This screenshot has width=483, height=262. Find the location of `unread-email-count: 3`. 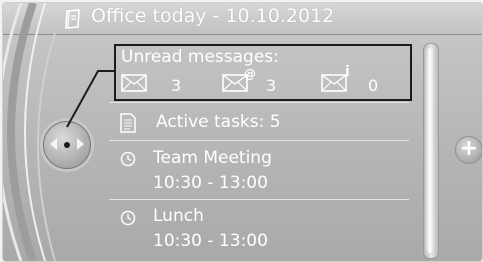

unread-email-count: 3 is located at coordinates (271, 85).